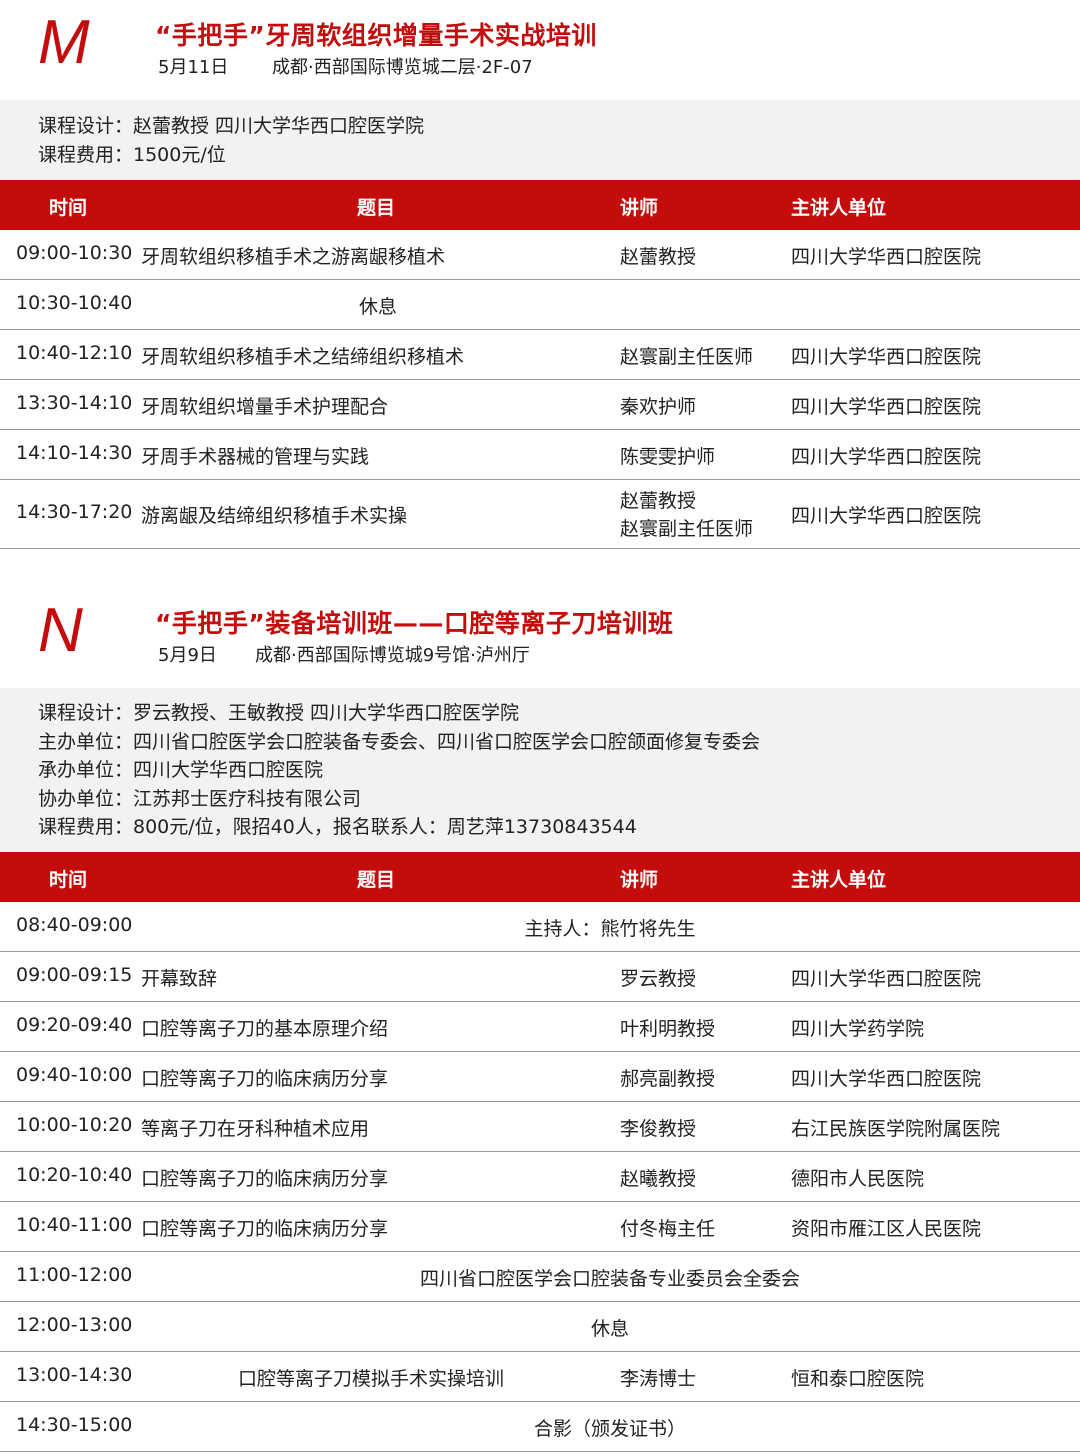 The image size is (1080, 1455). What do you see at coordinates (255, 1129) in the screenshot?
I see `row-topic: 等离子刀在牙科种植术应用` at bounding box center [255, 1129].